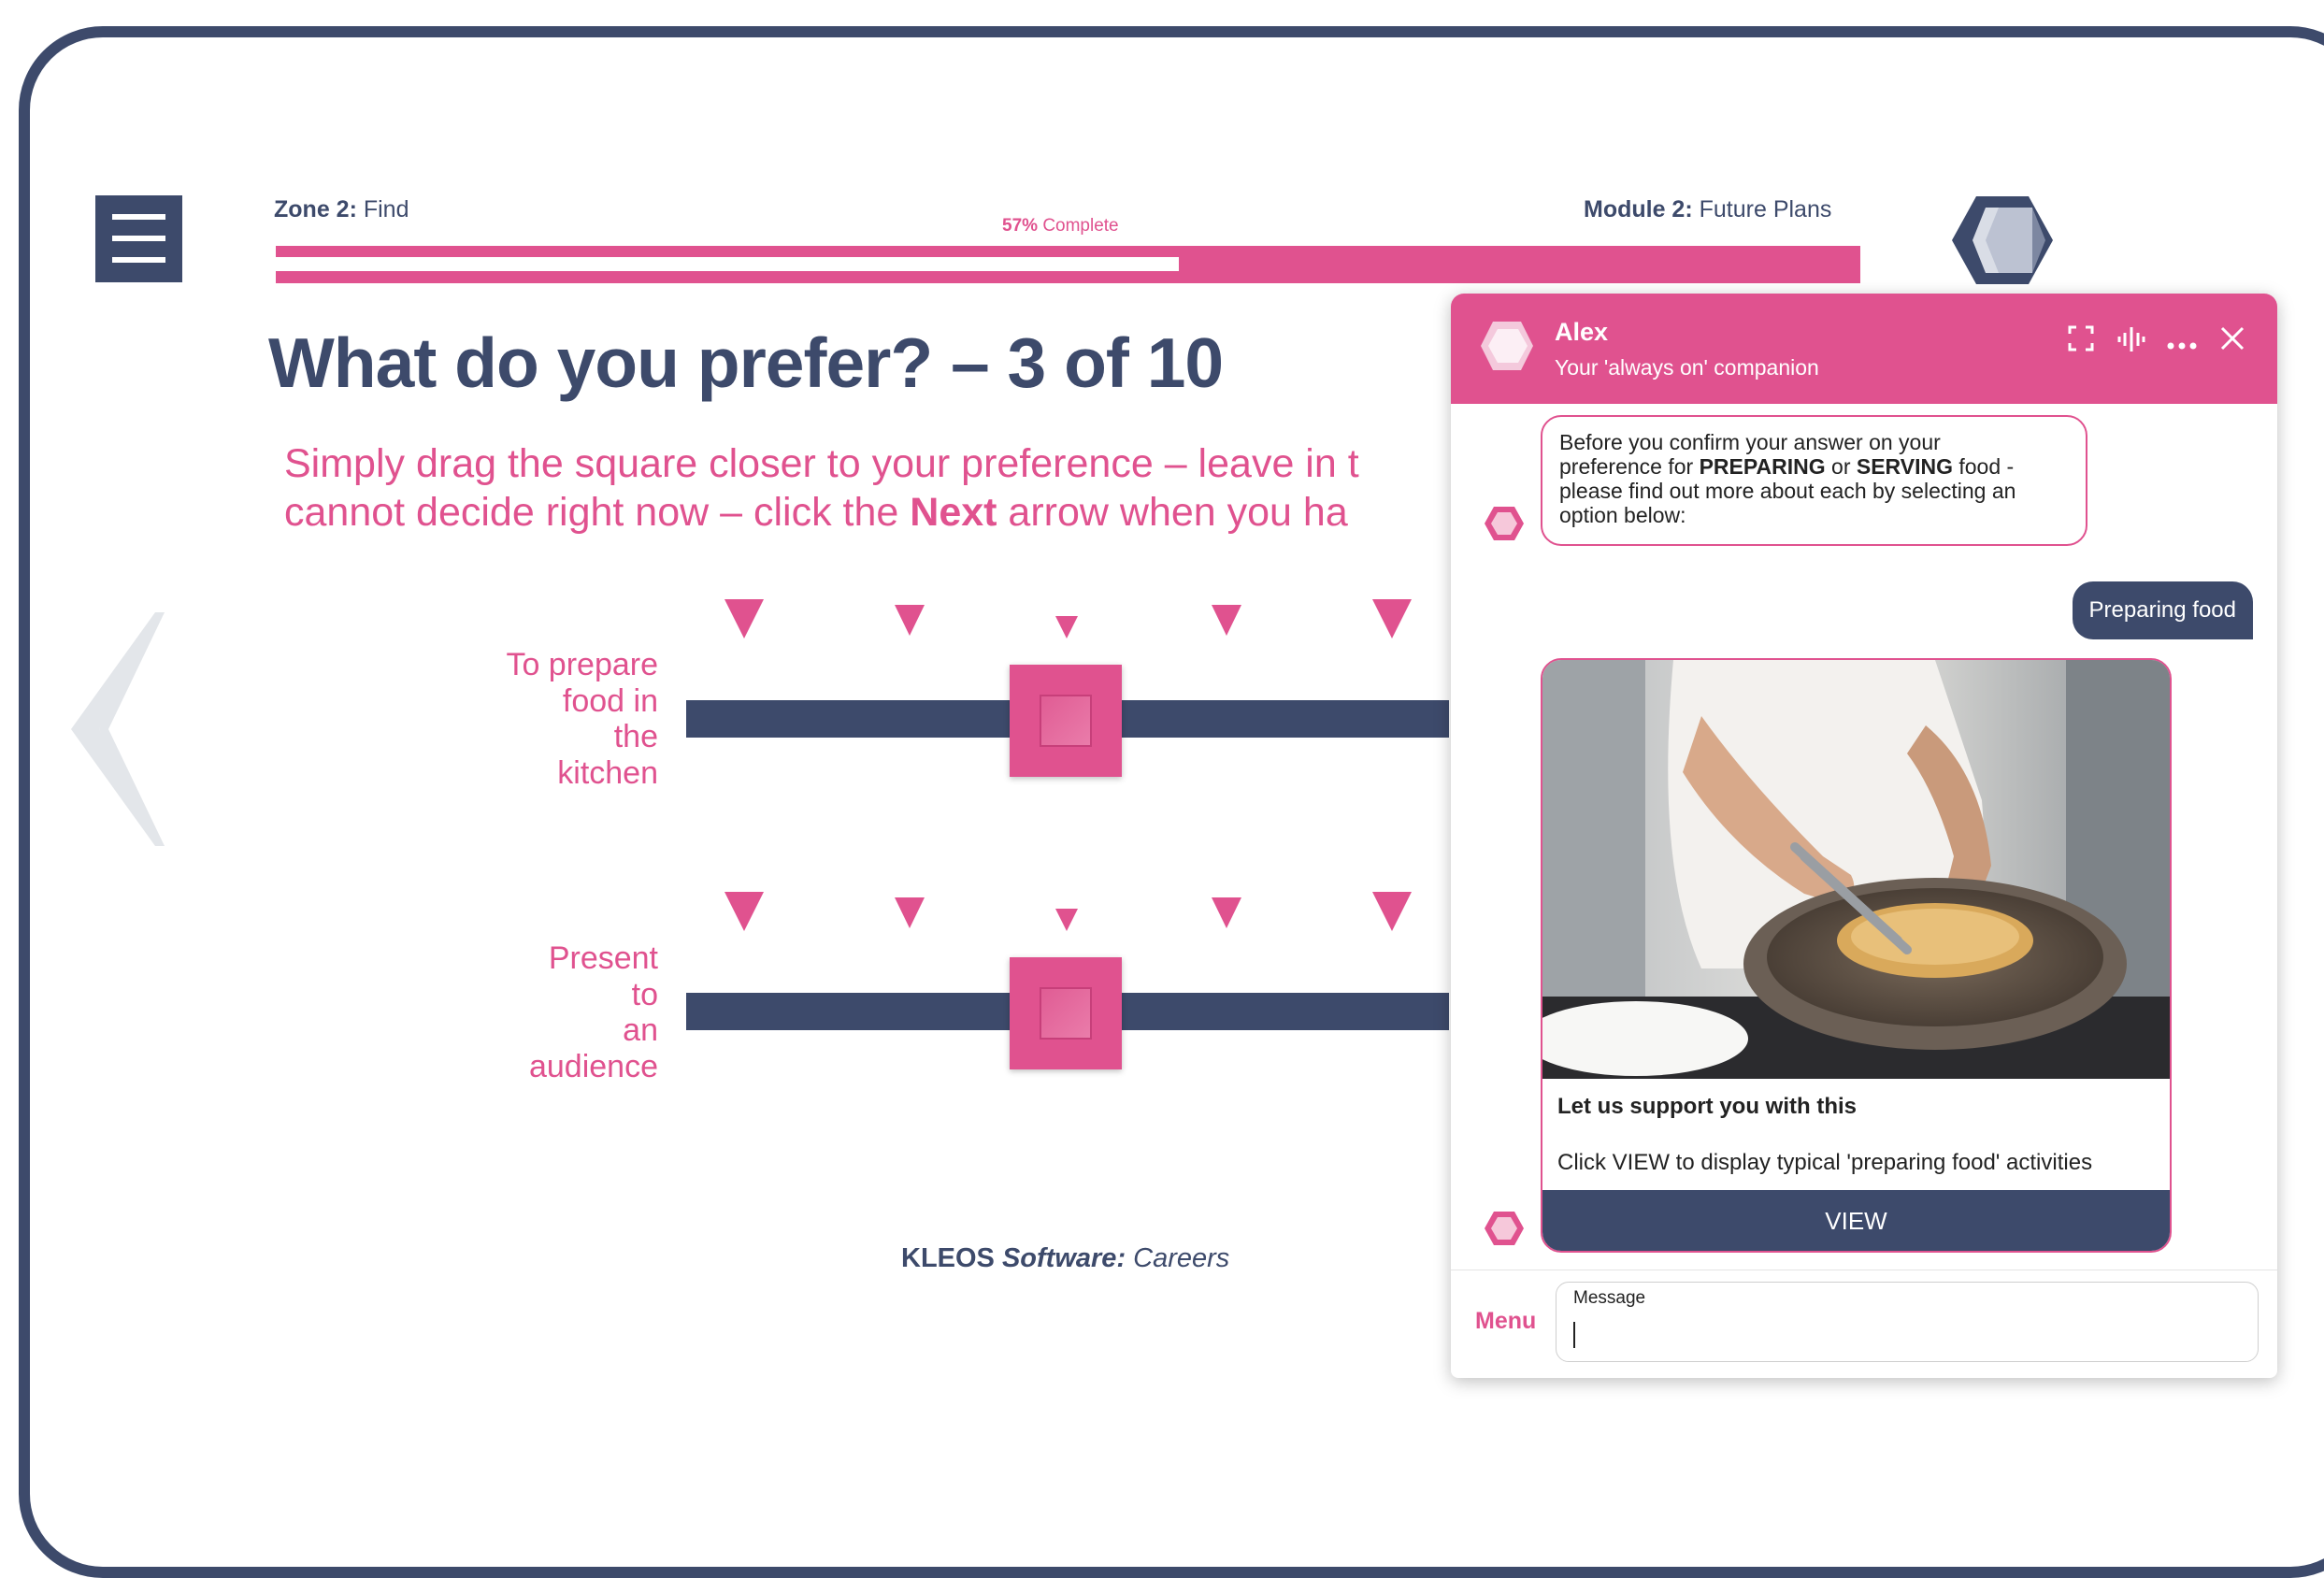 The image size is (2324, 1578). What do you see at coordinates (2233, 342) in the screenshot?
I see `close-icon` at bounding box center [2233, 342].